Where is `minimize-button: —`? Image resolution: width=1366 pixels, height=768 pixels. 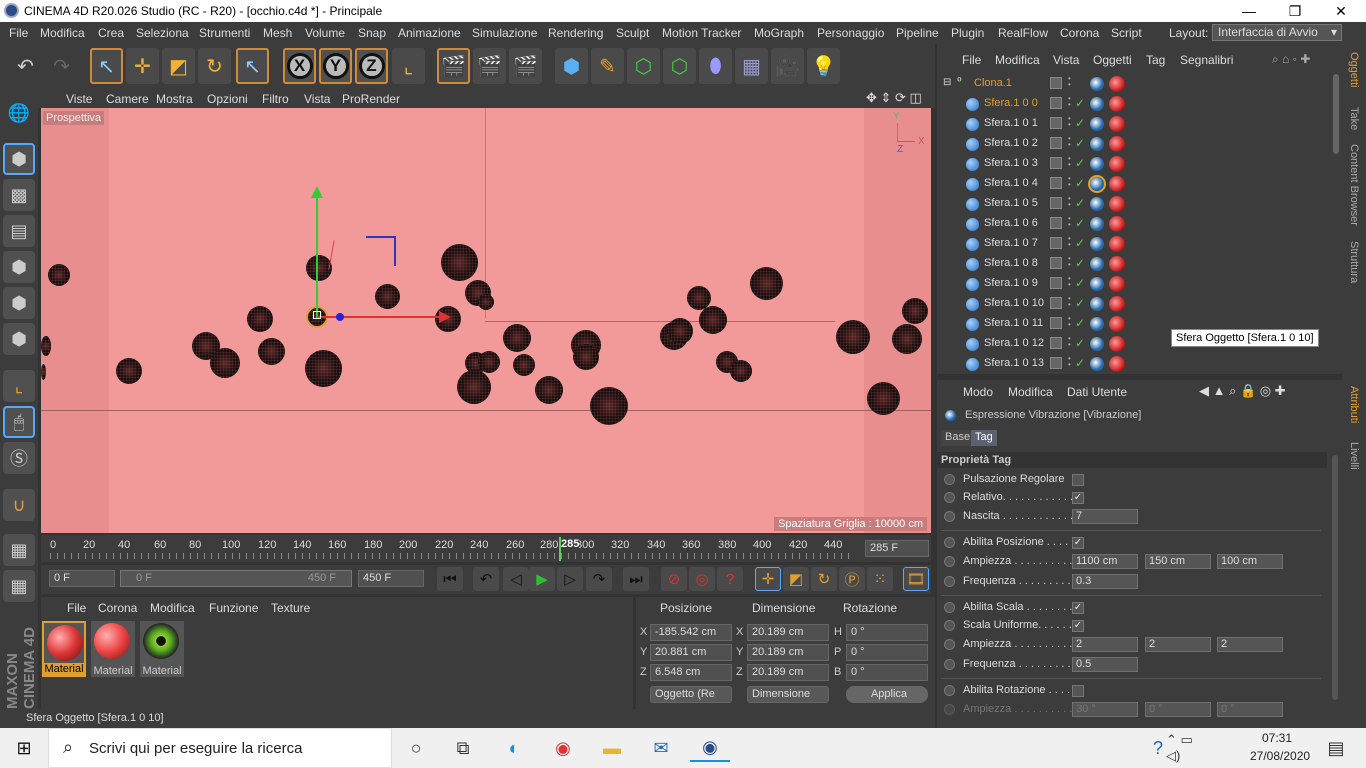
minimize-button: — is located at coordinates (1249, 11).